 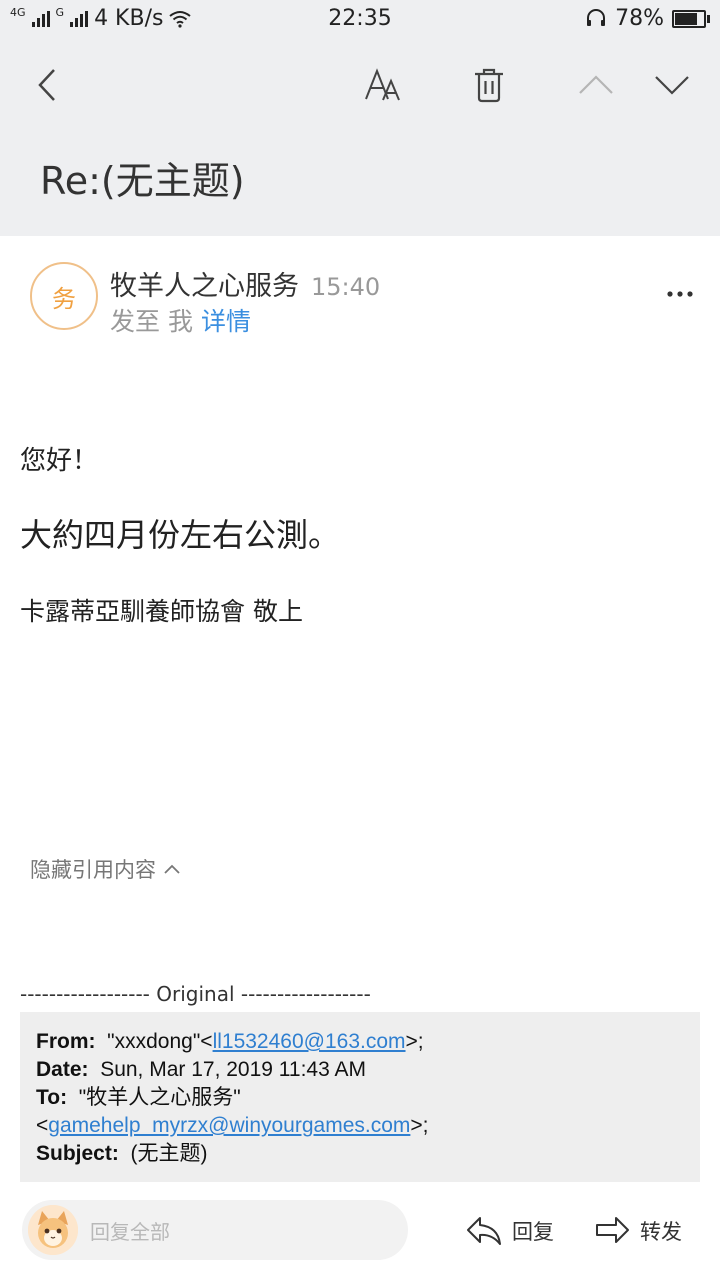 What do you see at coordinates (414, 1041) in the screenshot?
I see `from-suffix: >;` at bounding box center [414, 1041].